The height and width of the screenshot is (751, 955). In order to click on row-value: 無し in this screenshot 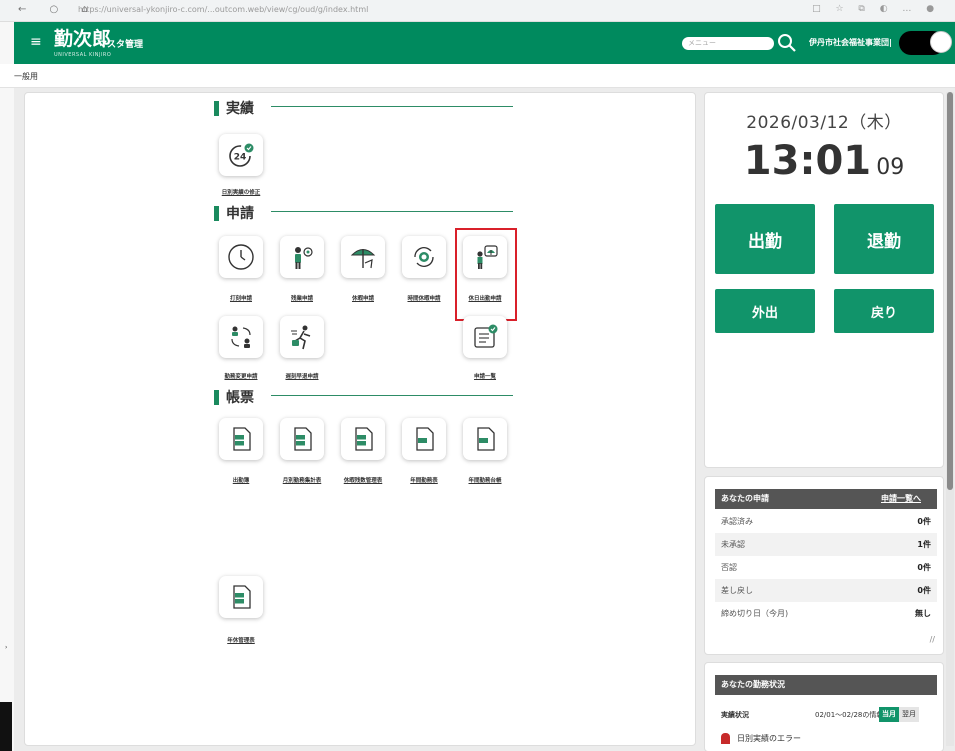, I will do `click(923, 613)`.